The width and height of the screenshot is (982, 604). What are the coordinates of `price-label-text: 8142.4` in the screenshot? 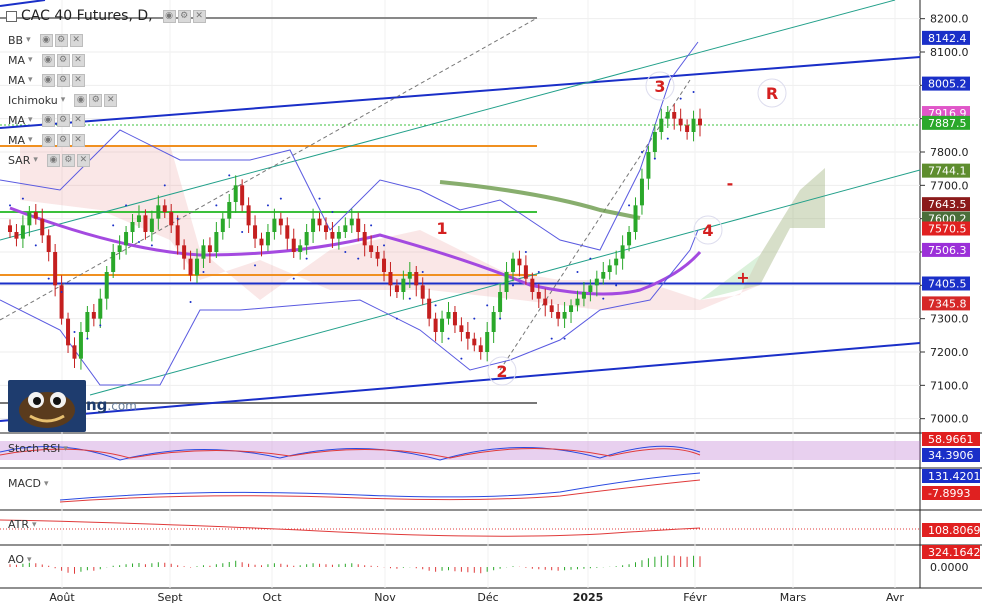 It's located at (947, 38).